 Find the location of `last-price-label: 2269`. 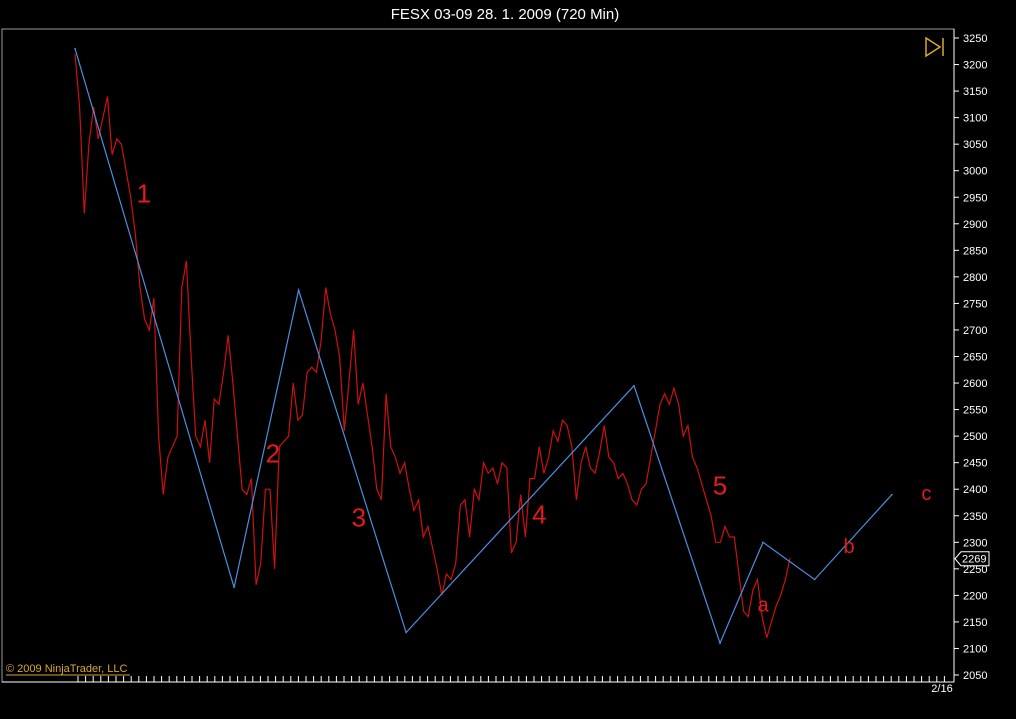

last-price-label: 2269 is located at coordinates (974, 560).